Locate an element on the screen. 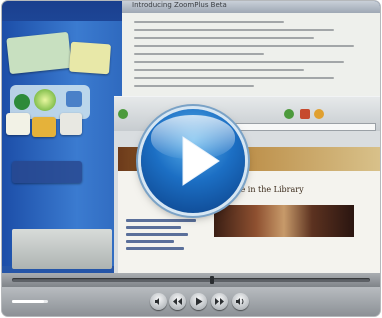 The height and width of the screenshot is (318, 382). rewind-icon is located at coordinates (177, 301).